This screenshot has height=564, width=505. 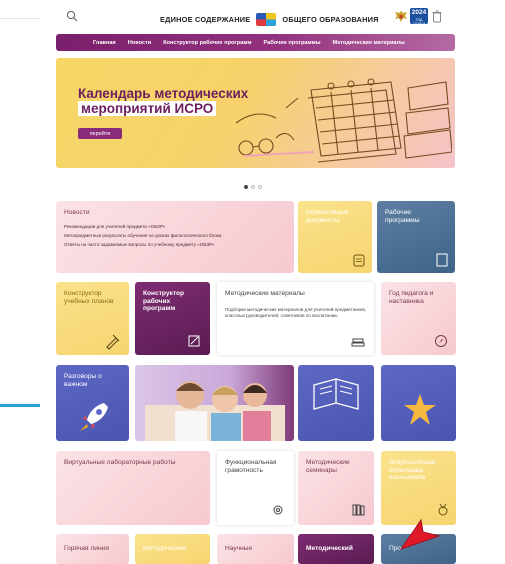 What do you see at coordinates (265, 293) in the screenshot?
I see `method-materials-title: Методические материалы` at bounding box center [265, 293].